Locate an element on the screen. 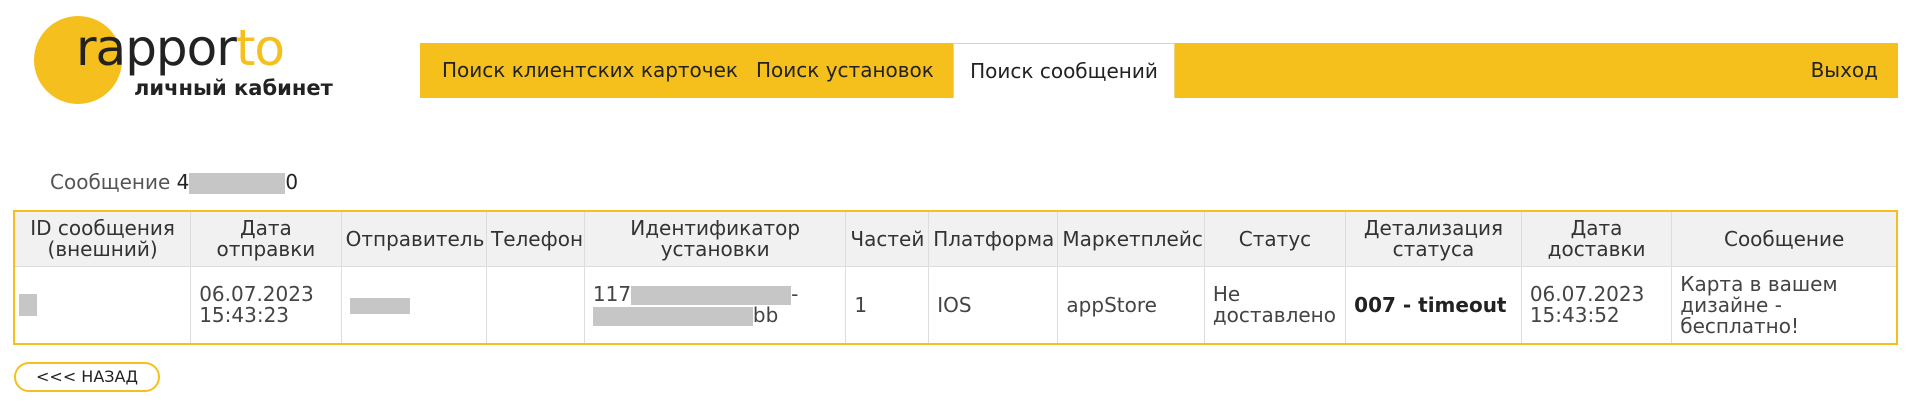 Image resolution: width=1906 pixels, height=408 pixels. col-parts: Частей is located at coordinates (887, 238).